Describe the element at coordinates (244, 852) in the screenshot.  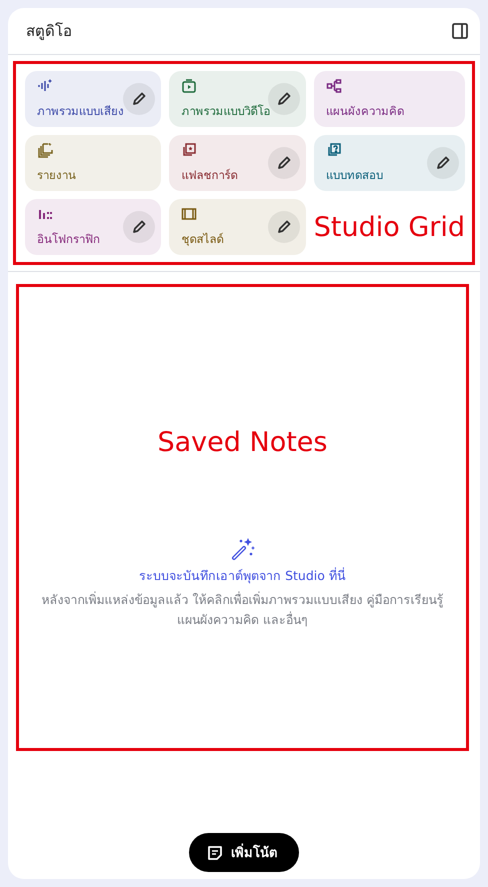
I see `add-note-button: เพิ่มโน้ต` at that location.